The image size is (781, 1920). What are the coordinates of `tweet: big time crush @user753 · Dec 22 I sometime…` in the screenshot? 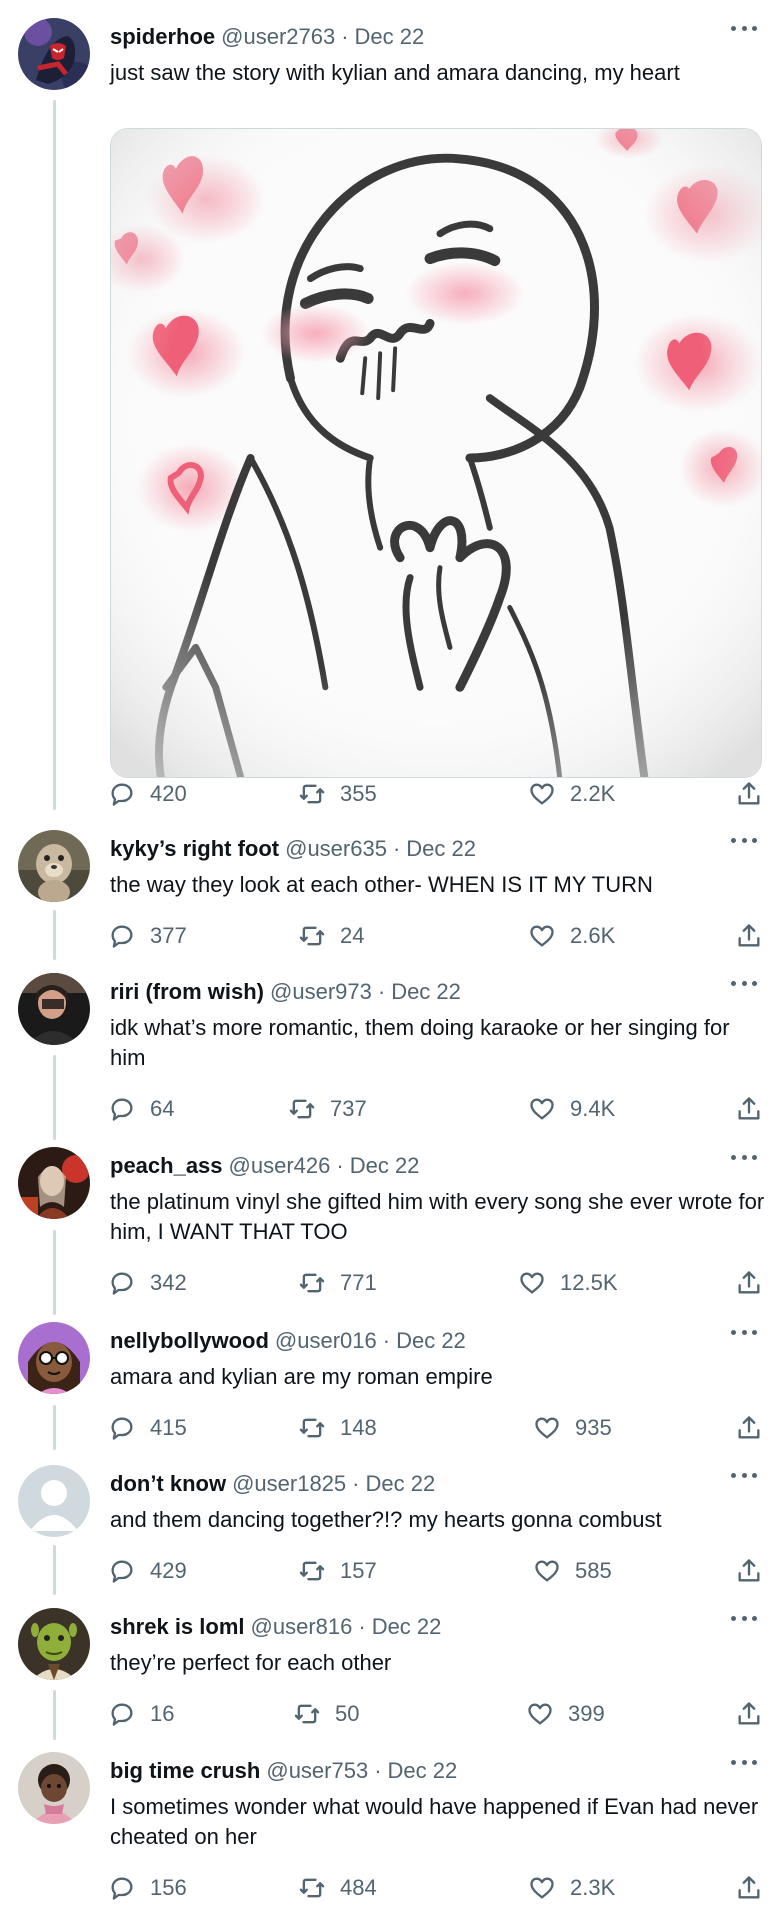 It's located at (390, 1834).